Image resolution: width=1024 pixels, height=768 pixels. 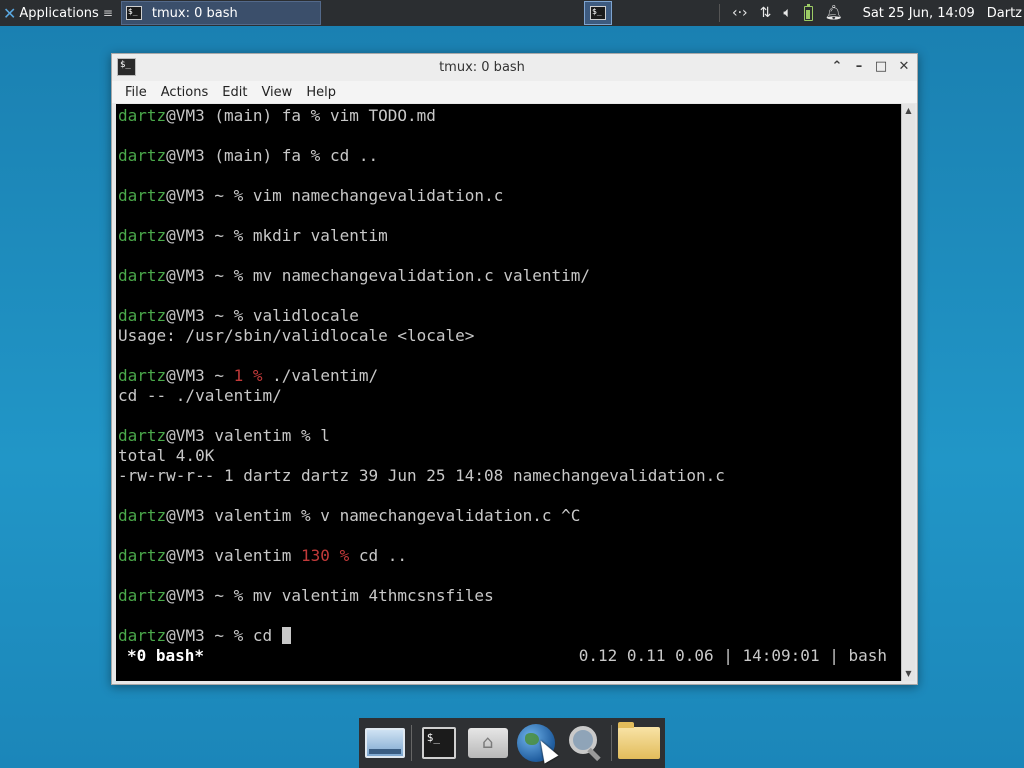 What do you see at coordinates (204, 636) in the screenshot?
I see `terminal-line: dartz@VM3 ~ % cd` at bounding box center [204, 636].